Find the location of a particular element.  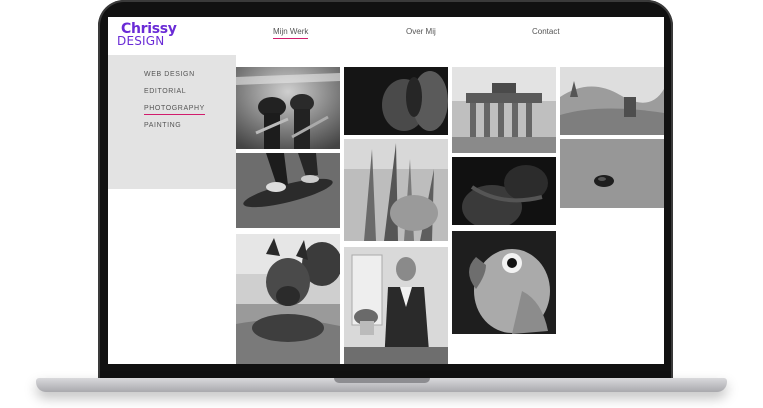

photo-dog-icon is located at coordinates (288, 299).